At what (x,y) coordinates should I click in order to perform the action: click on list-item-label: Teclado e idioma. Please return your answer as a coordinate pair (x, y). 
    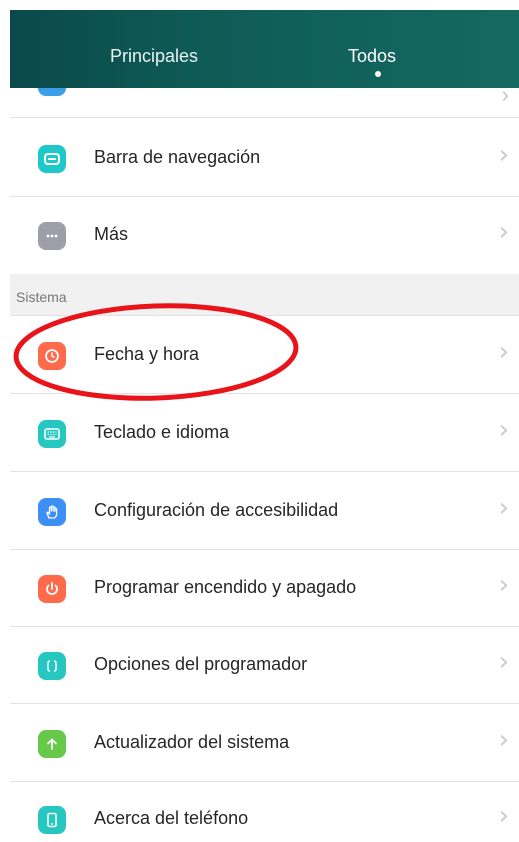
    Looking at the image, I should click on (162, 432).